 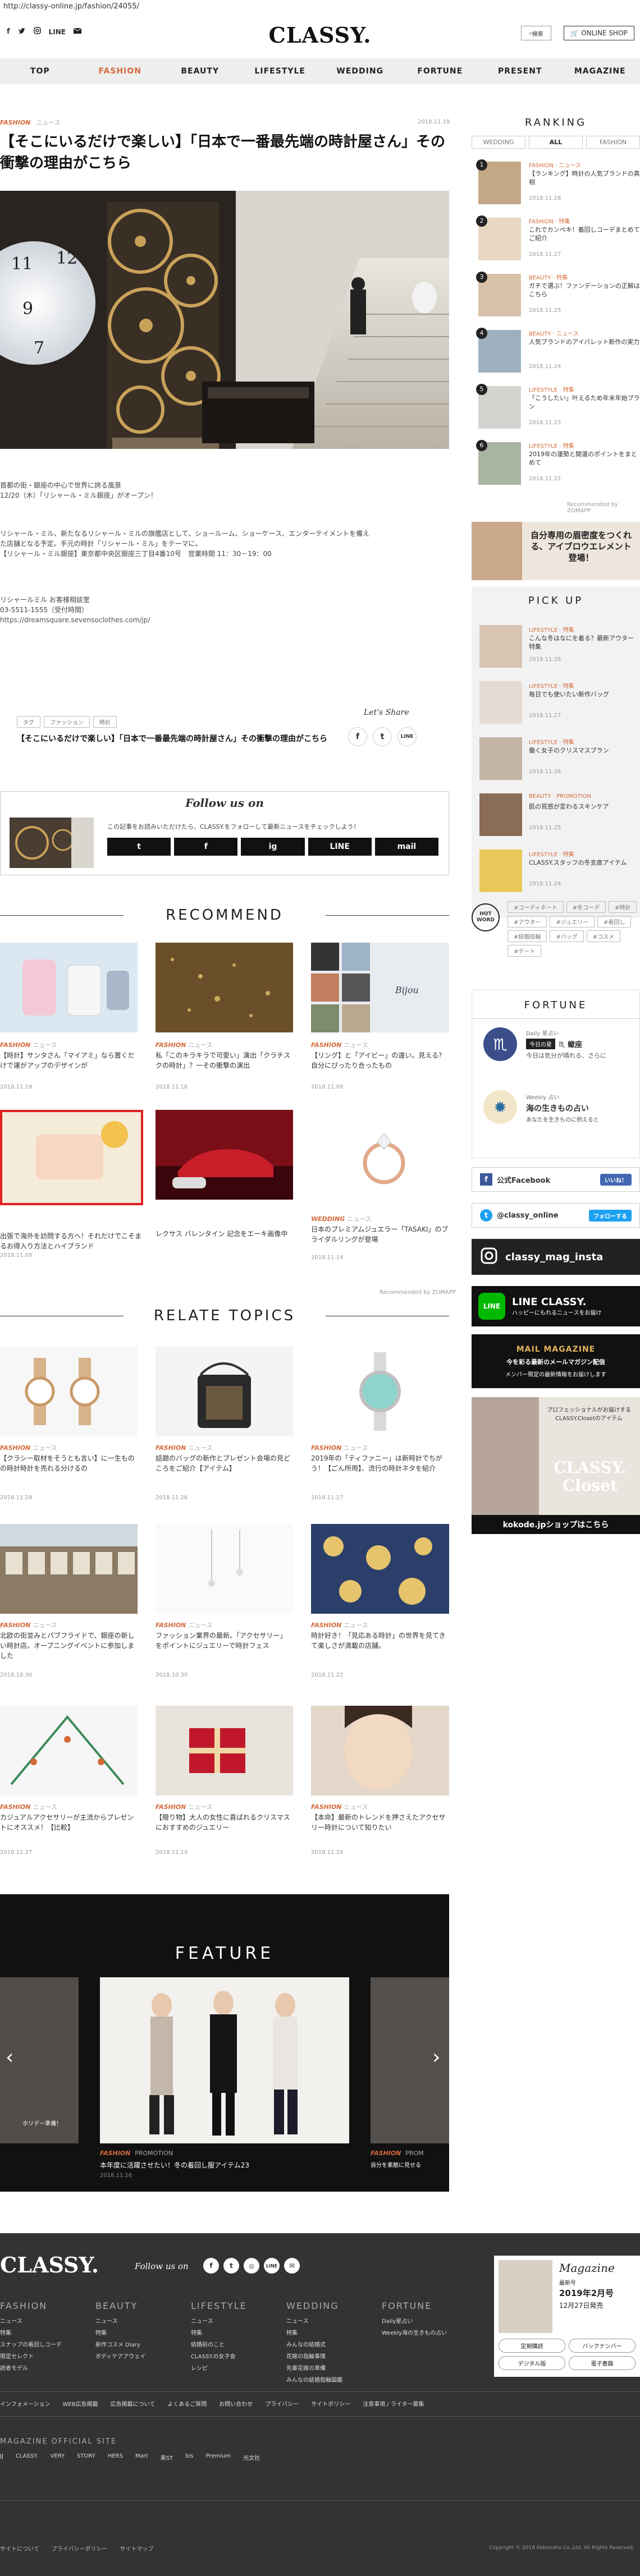 I want to click on magazine-ebook-button: 電子書籍, so click(x=602, y=2363).